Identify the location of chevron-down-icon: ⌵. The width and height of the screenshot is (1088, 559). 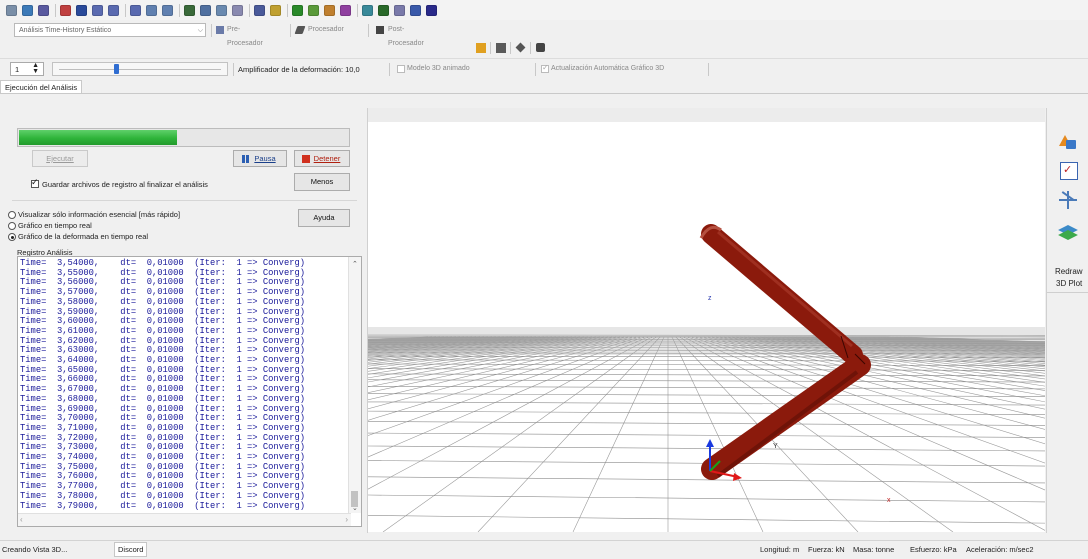
(200, 30).